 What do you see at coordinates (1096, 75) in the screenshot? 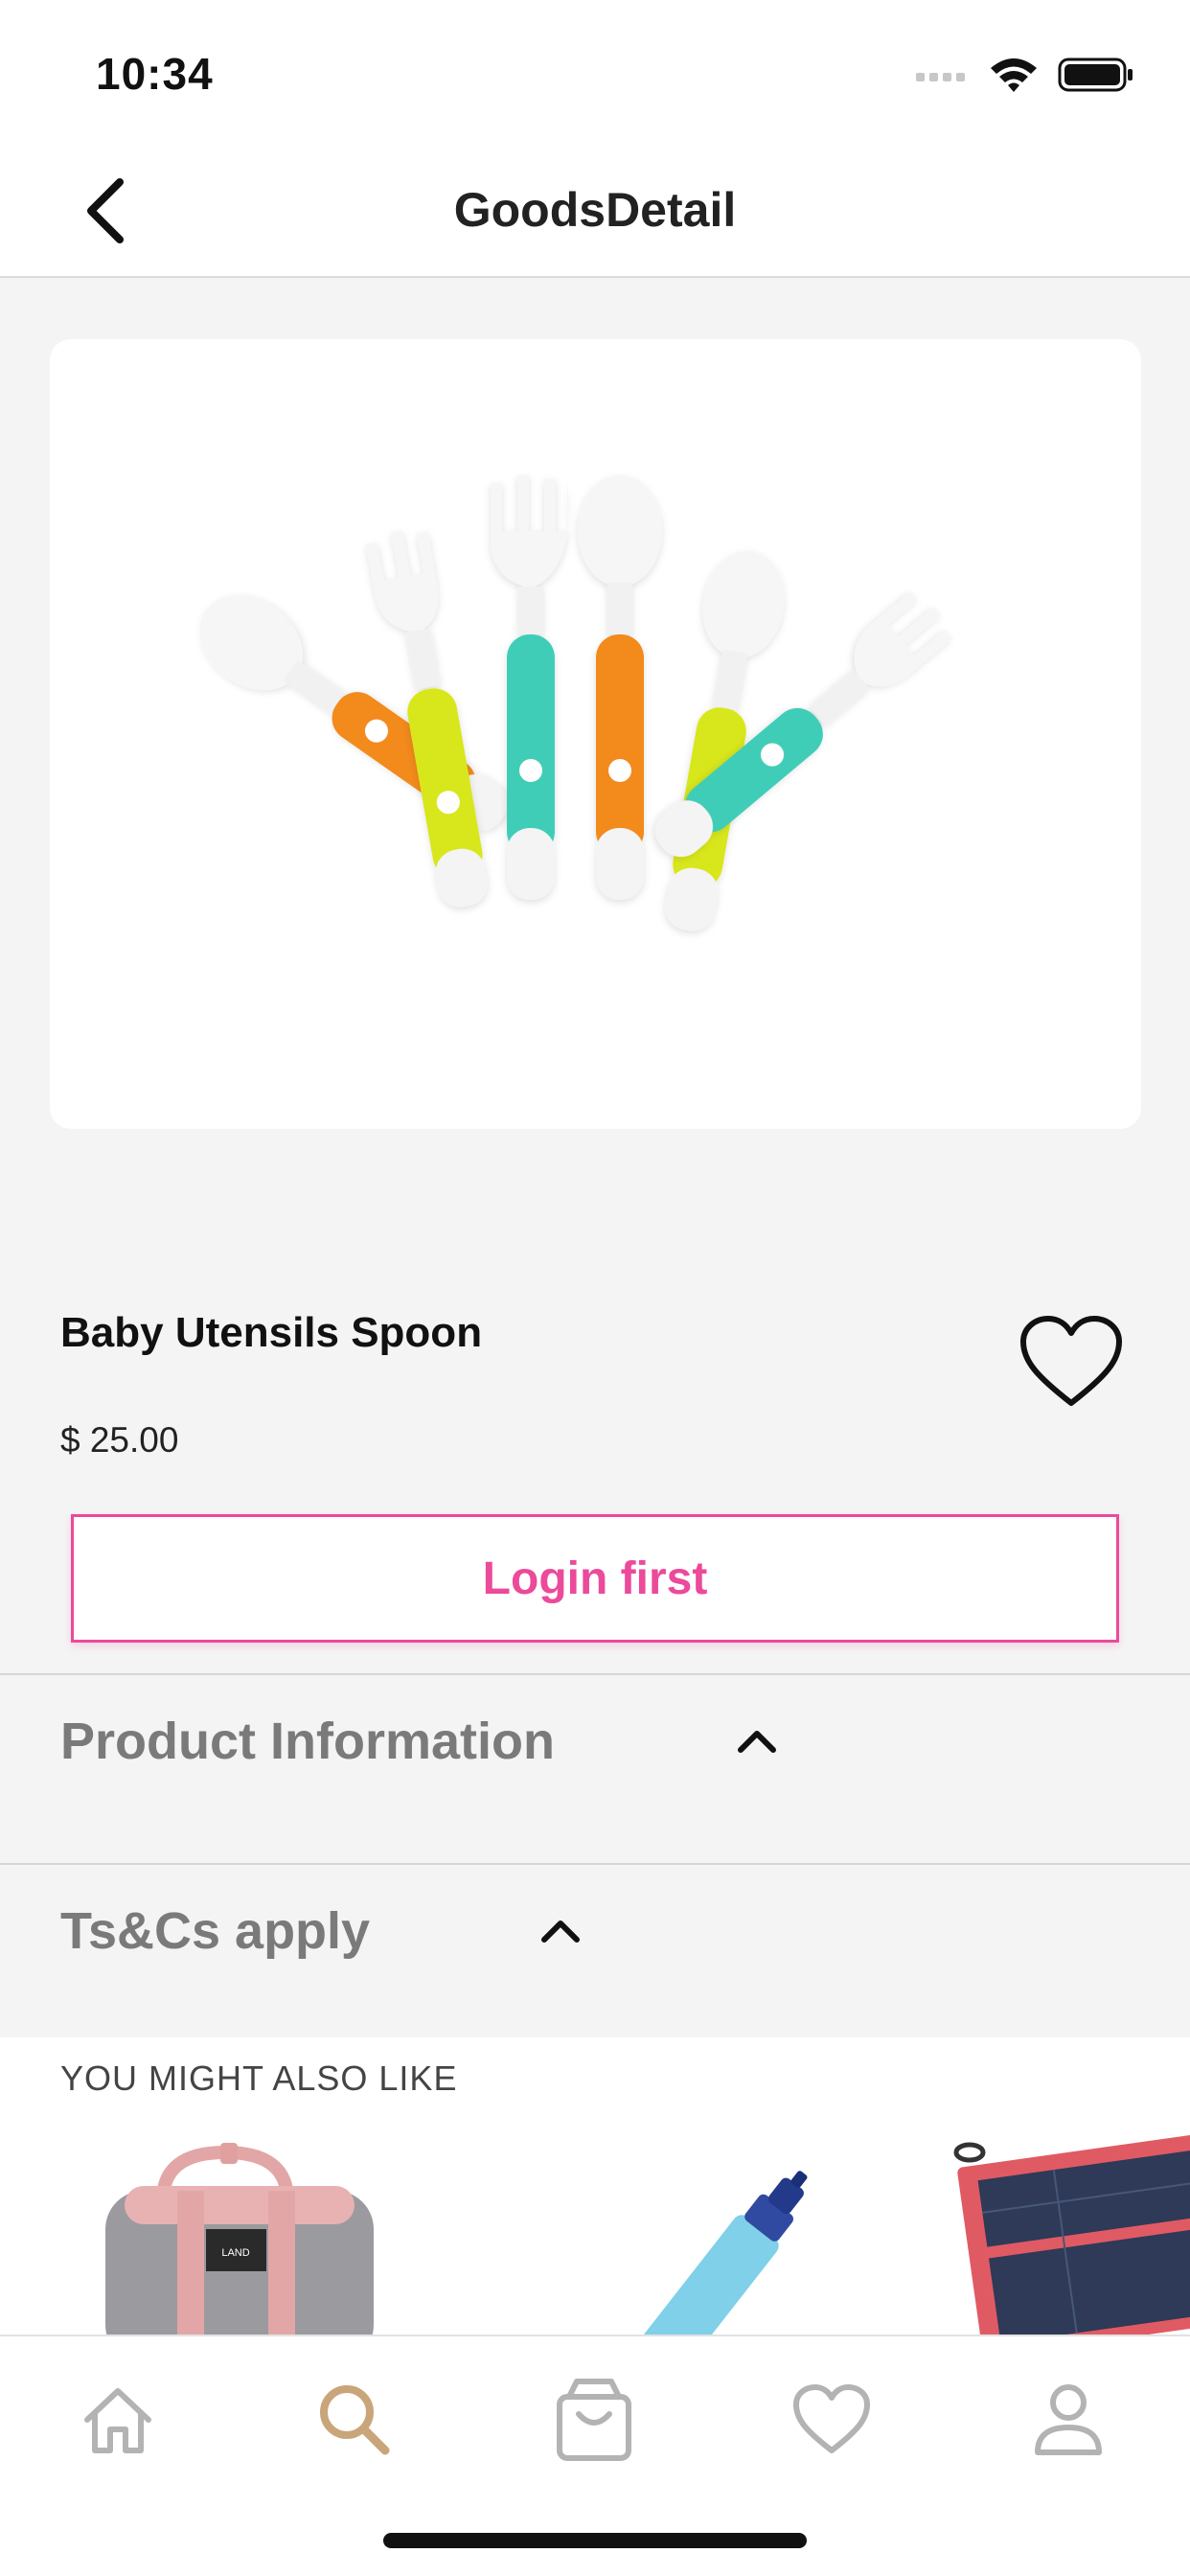
I see `battery-icon` at bounding box center [1096, 75].